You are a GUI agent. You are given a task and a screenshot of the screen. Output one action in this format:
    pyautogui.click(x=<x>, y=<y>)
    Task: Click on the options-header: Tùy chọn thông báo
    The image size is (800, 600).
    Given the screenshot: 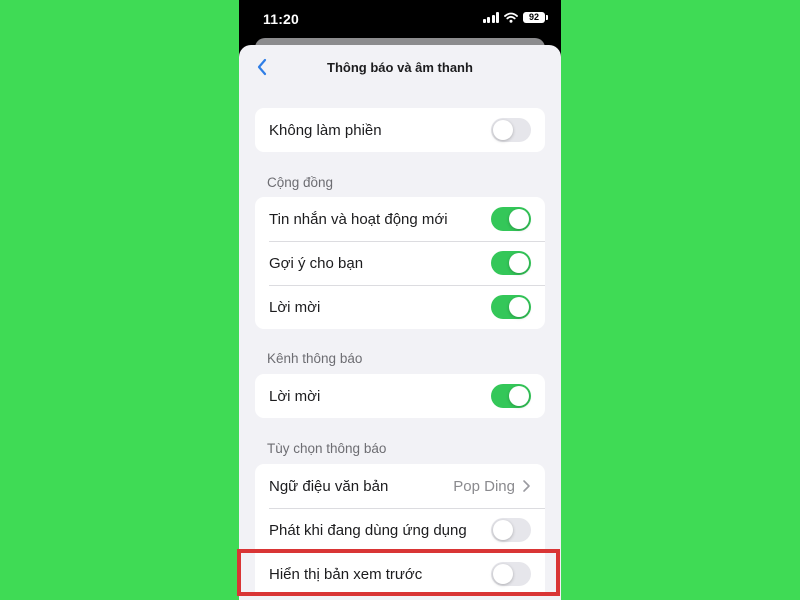 What is the action you would take?
    pyautogui.click(x=327, y=448)
    